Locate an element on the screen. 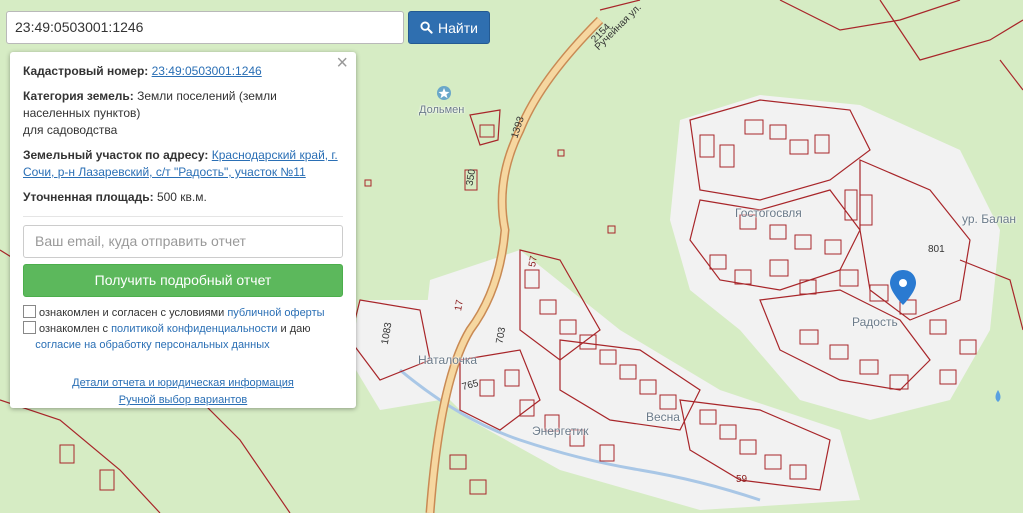 The width and height of the screenshot is (1023, 513). plot-number: 17 is located at coordinates (459, 305).